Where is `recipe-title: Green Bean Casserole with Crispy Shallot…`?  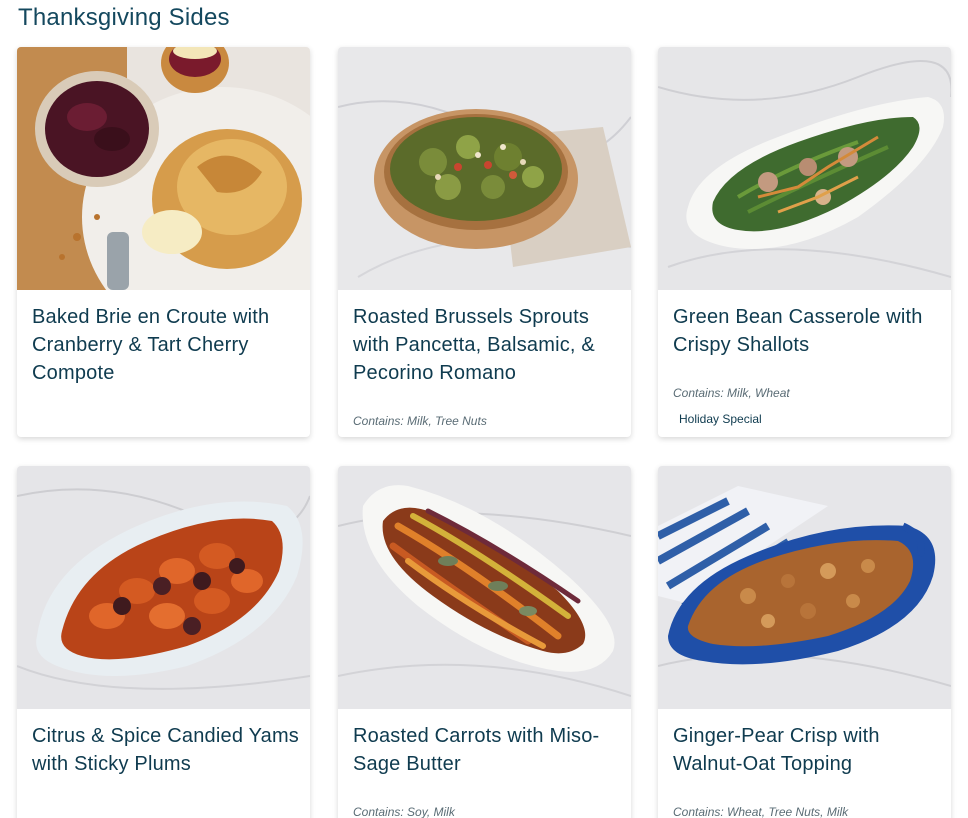
recipe-title: Green Bean Casserole with Crispy Shallot… is located at coordinates (807, 331).